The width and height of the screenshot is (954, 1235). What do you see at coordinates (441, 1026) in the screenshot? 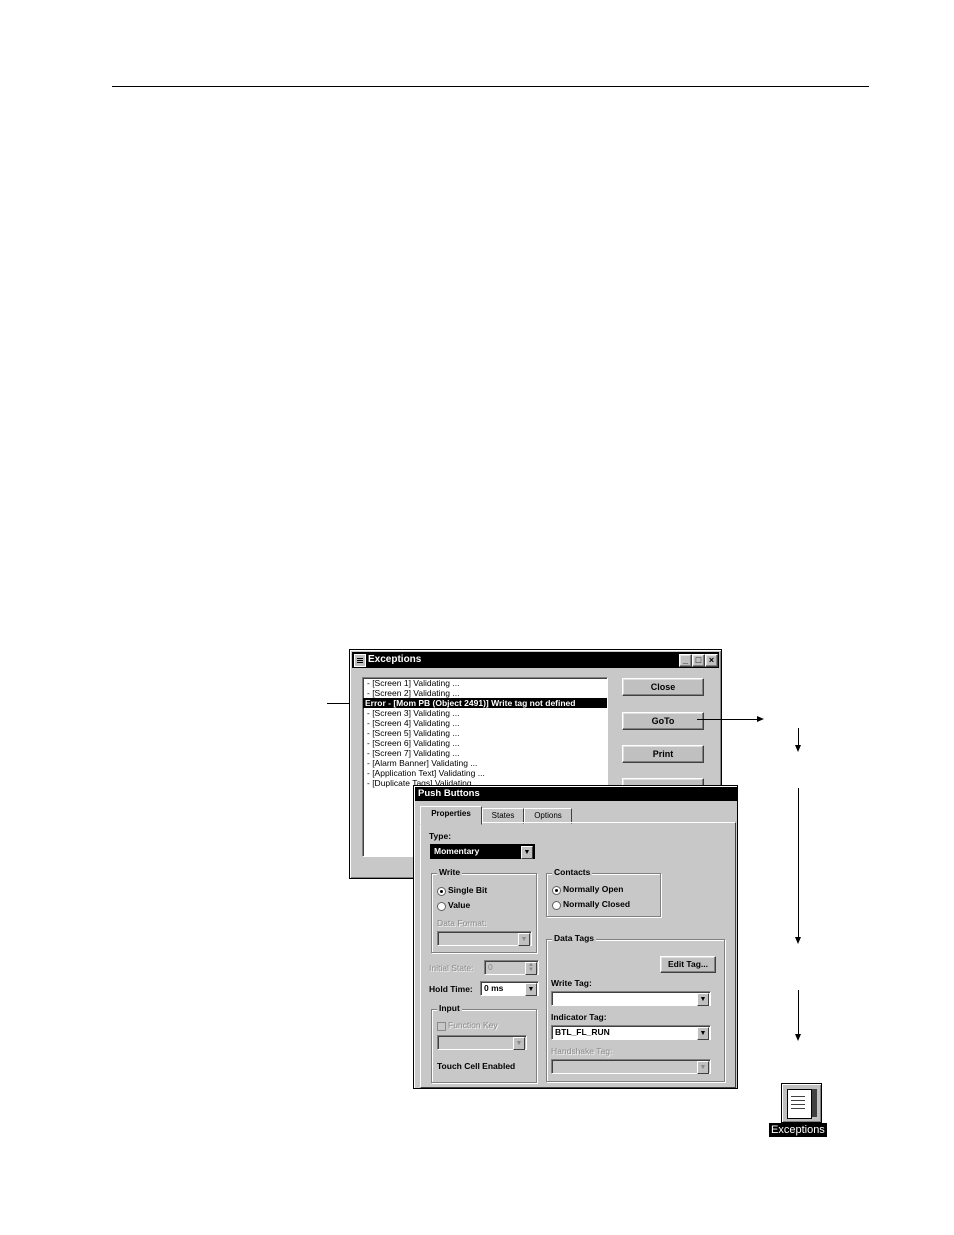
I see `function-key-checkbox` at bounding box center [441, 1026].